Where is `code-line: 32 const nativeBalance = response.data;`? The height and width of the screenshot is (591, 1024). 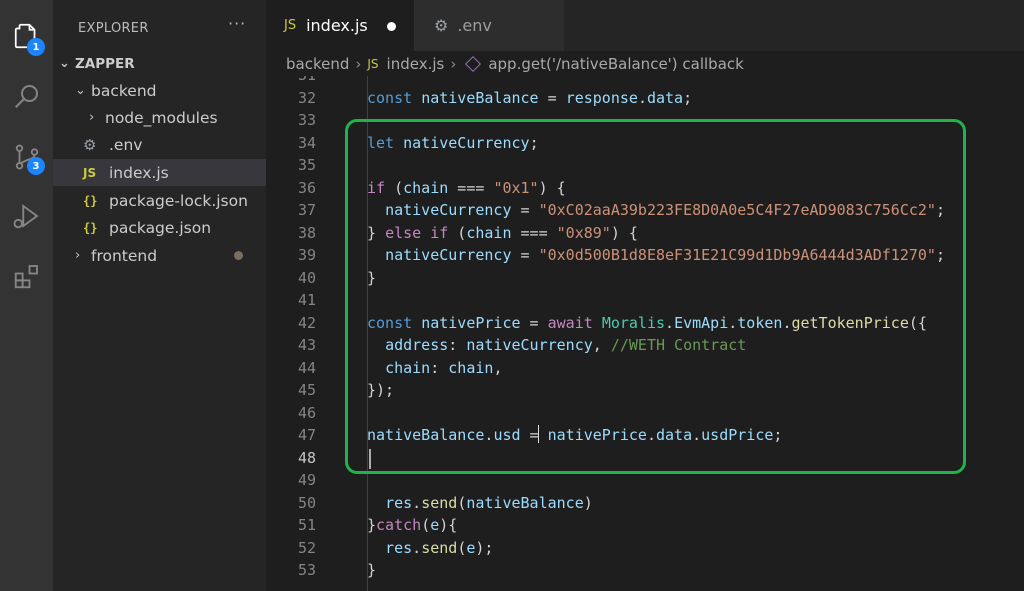
code-line: 32 const nativeBalance = response.data; is located at coordinates (645, 98).